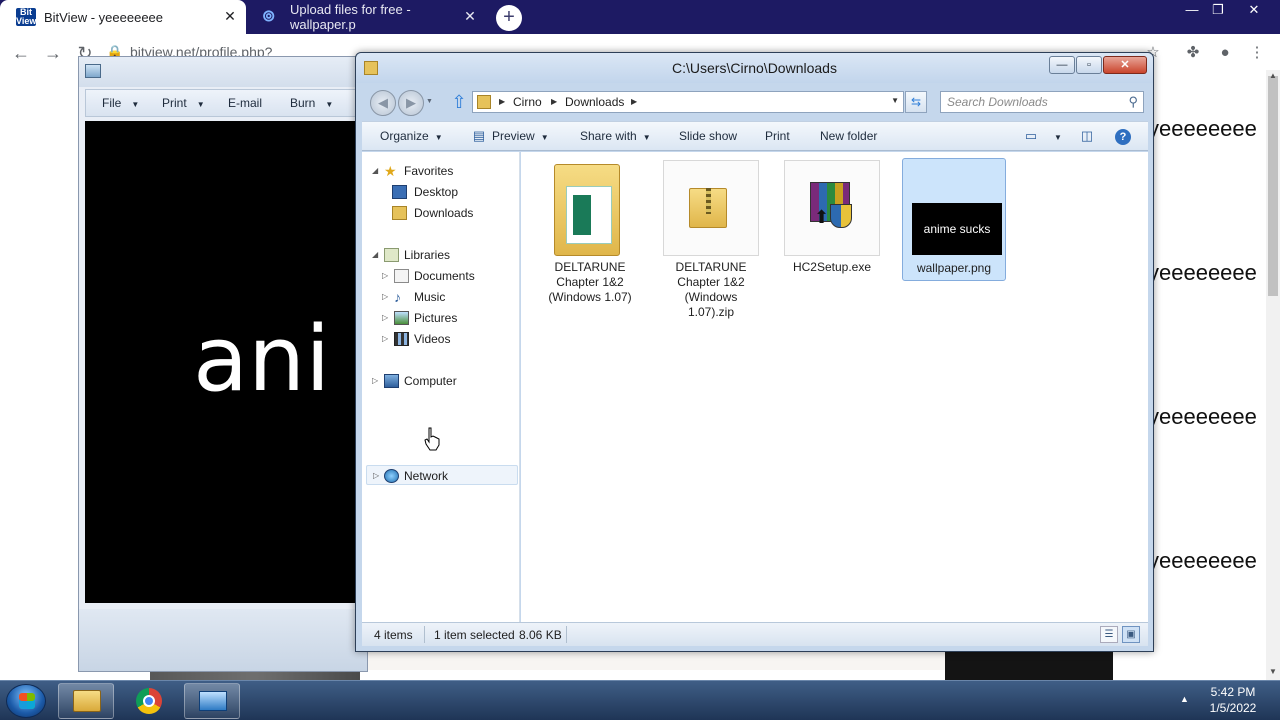  What do you see at coordinates (1062, 65) in the screenshot?
I see `explorer-minimize-button: —` at bounding box center [1062, 65].